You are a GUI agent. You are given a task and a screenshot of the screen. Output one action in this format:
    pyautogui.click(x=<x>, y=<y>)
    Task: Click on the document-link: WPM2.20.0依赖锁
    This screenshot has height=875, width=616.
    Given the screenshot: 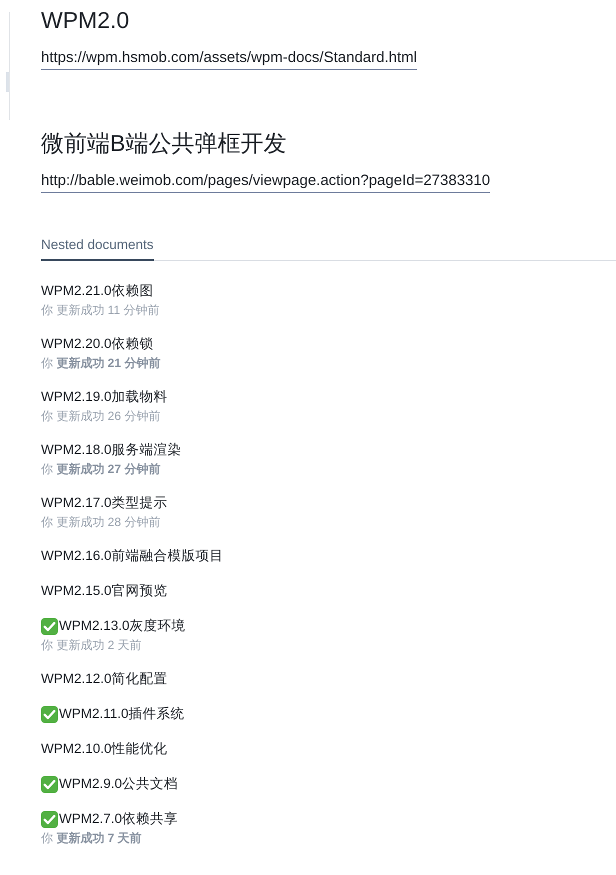 What is the action you would take?
    pyautogui.click(x=97, y=344)
    